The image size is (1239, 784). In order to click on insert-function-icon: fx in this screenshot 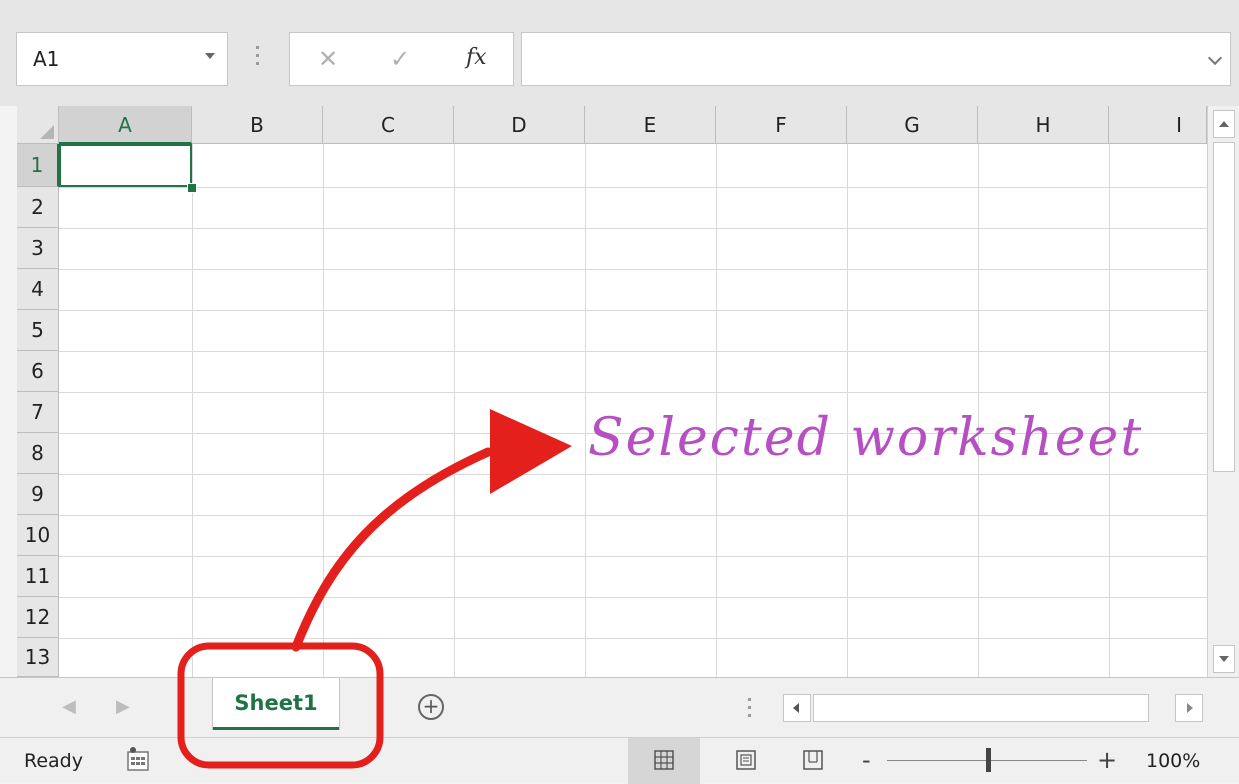, I will do `click(476, 57)`.